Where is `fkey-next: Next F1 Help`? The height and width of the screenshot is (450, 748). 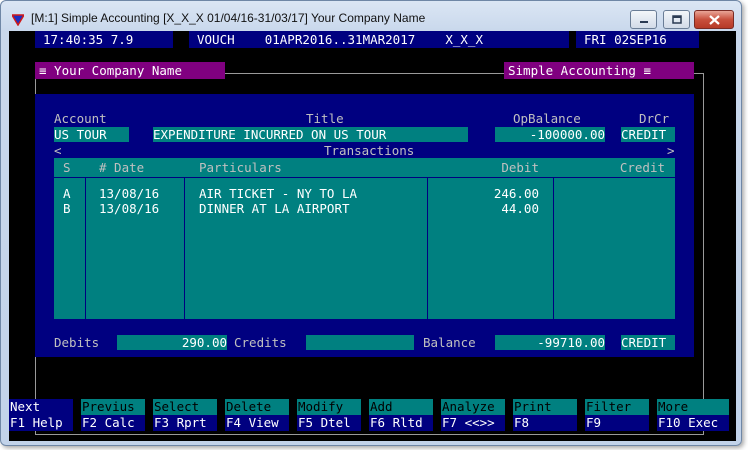 fkey-next: Next F1 Help is located at coordinates (41, 415).